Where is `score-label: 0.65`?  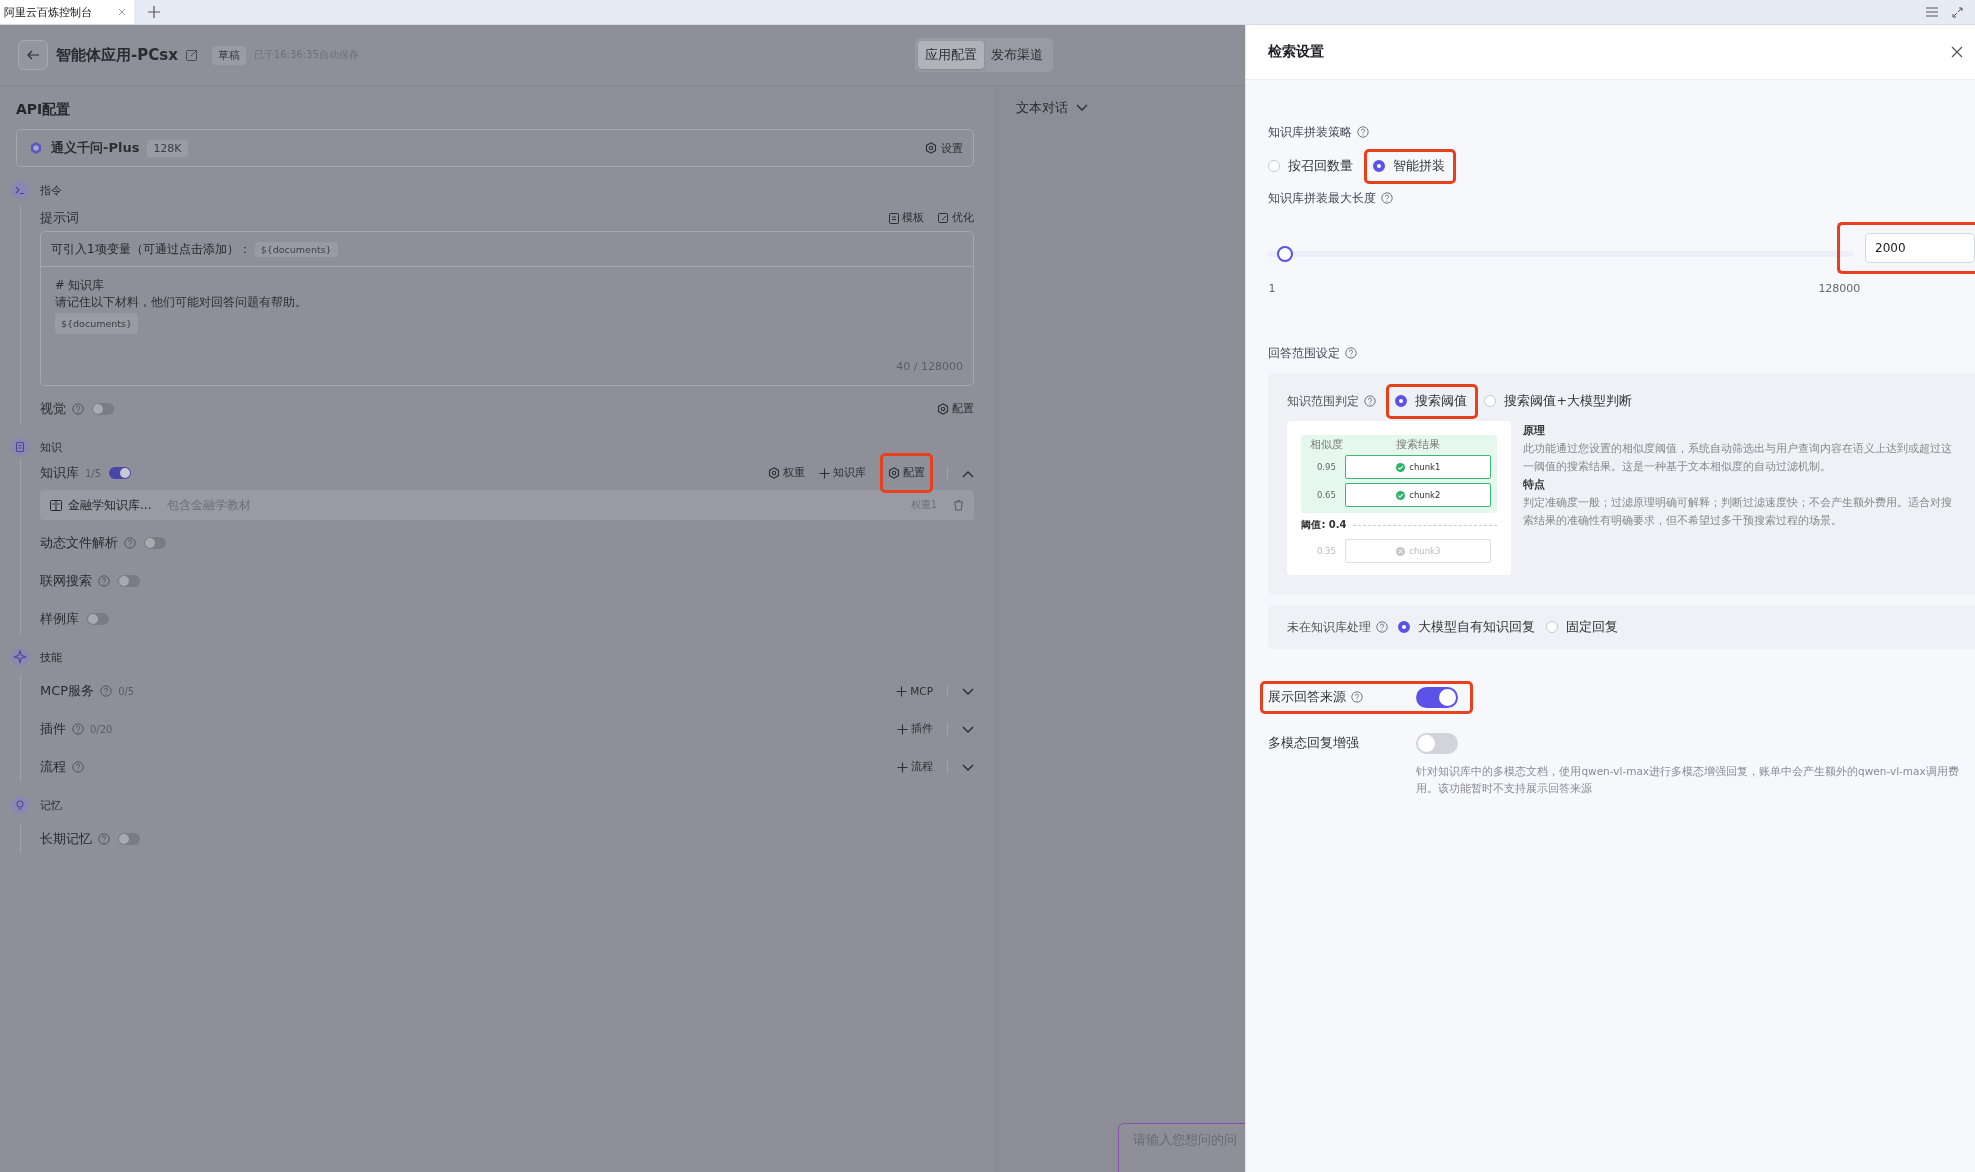
score-label: 0.65 is located at coordinates (1326, 495).